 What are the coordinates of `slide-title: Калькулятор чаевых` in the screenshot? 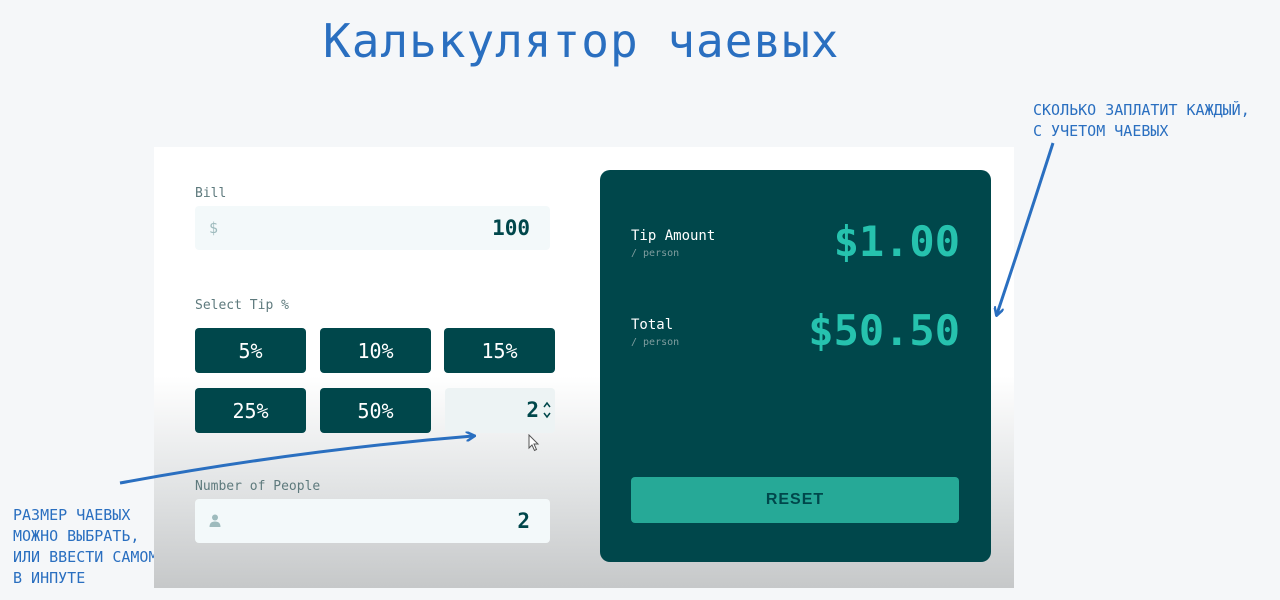 It's located at (581, 41).